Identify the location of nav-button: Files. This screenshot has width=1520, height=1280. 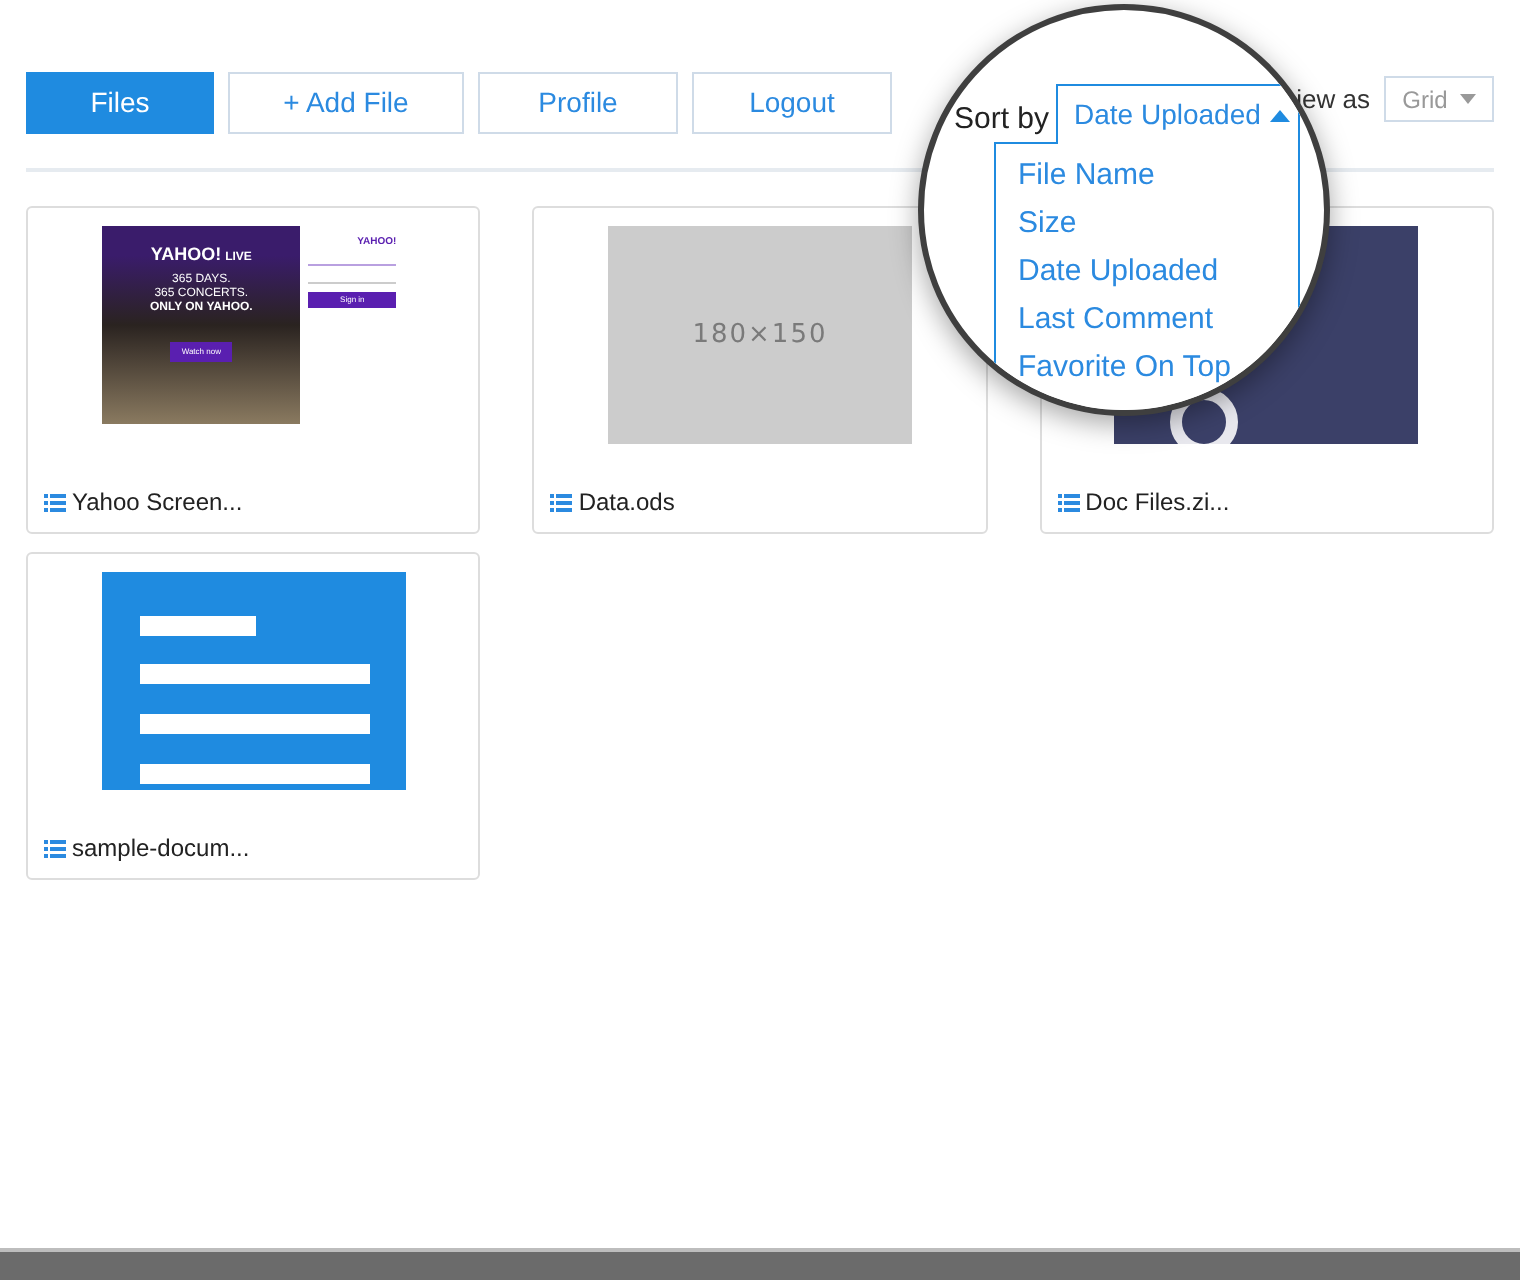
(120, 103).